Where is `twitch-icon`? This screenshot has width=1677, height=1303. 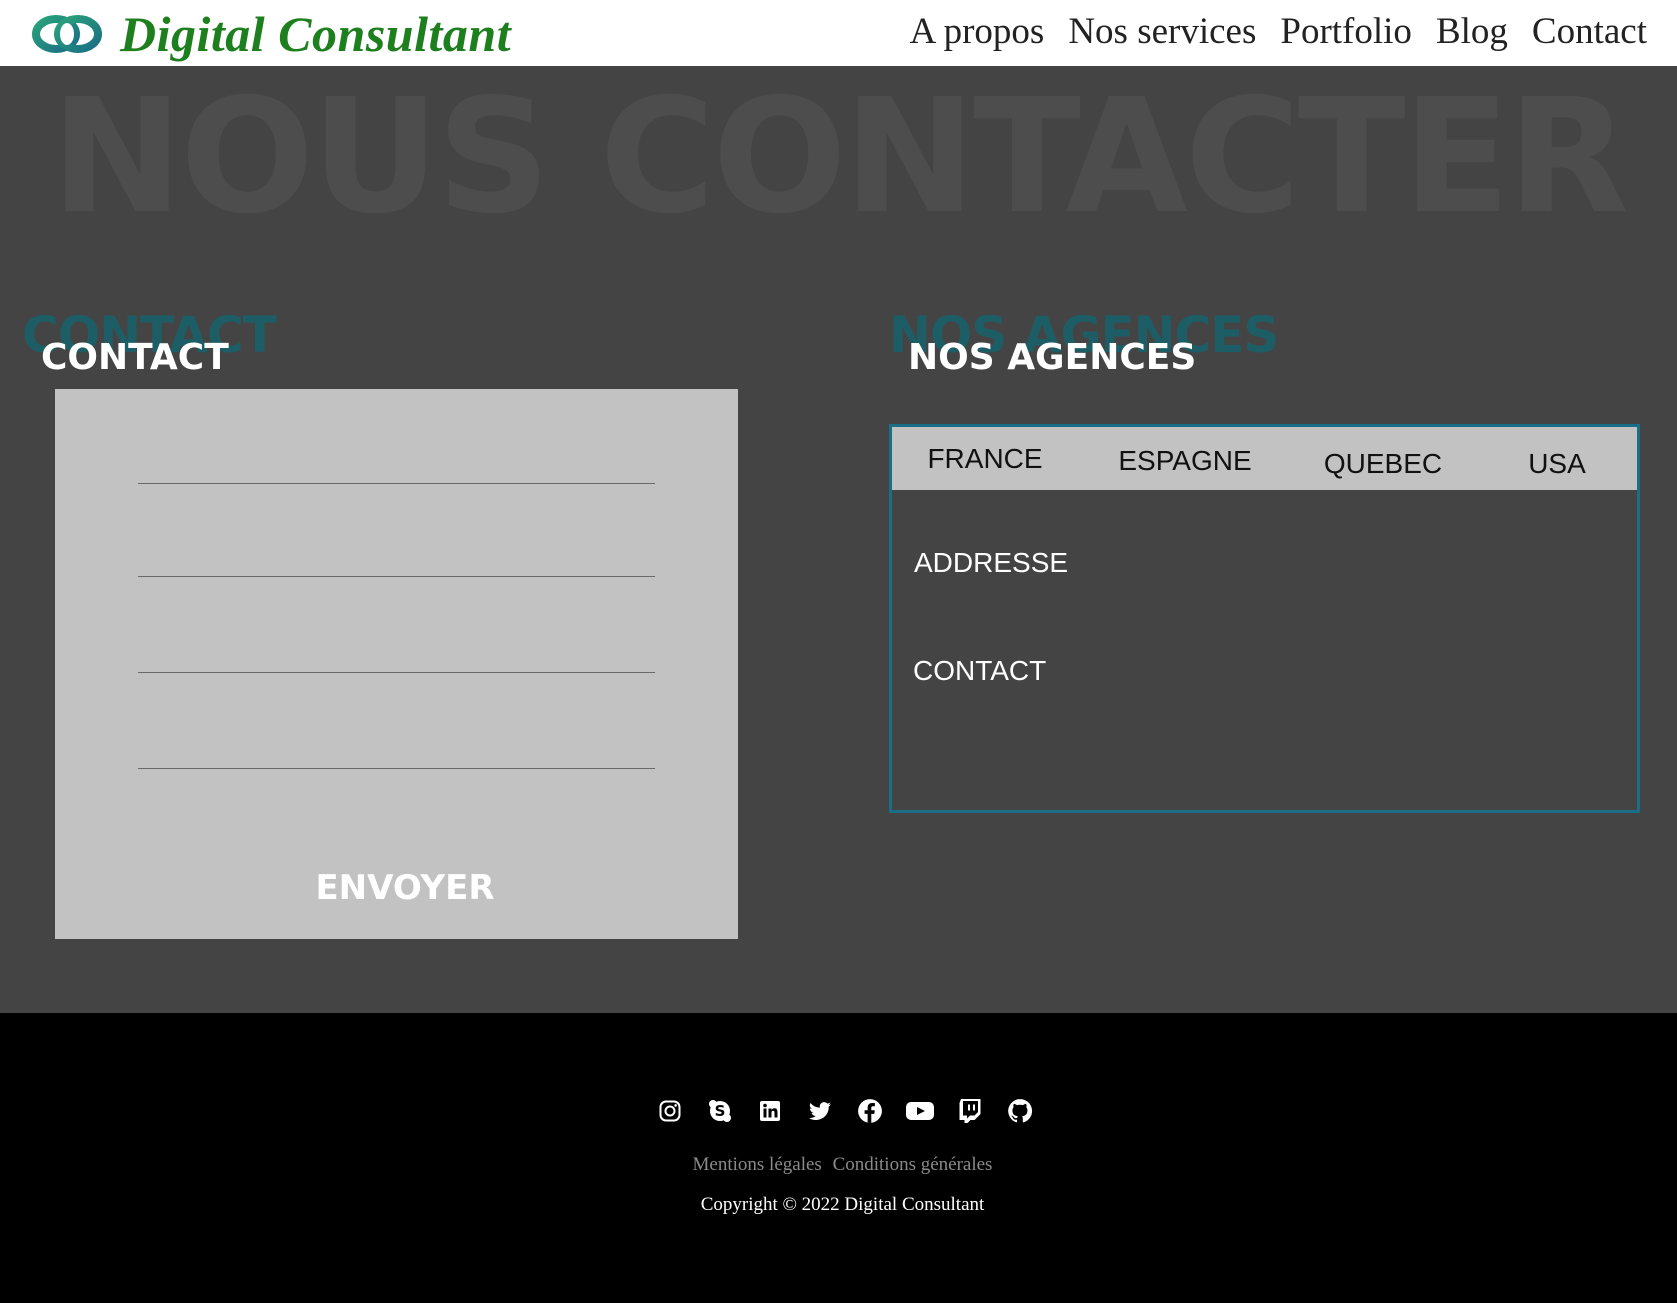 twitch-icon is located at coordinates (970, 1111).